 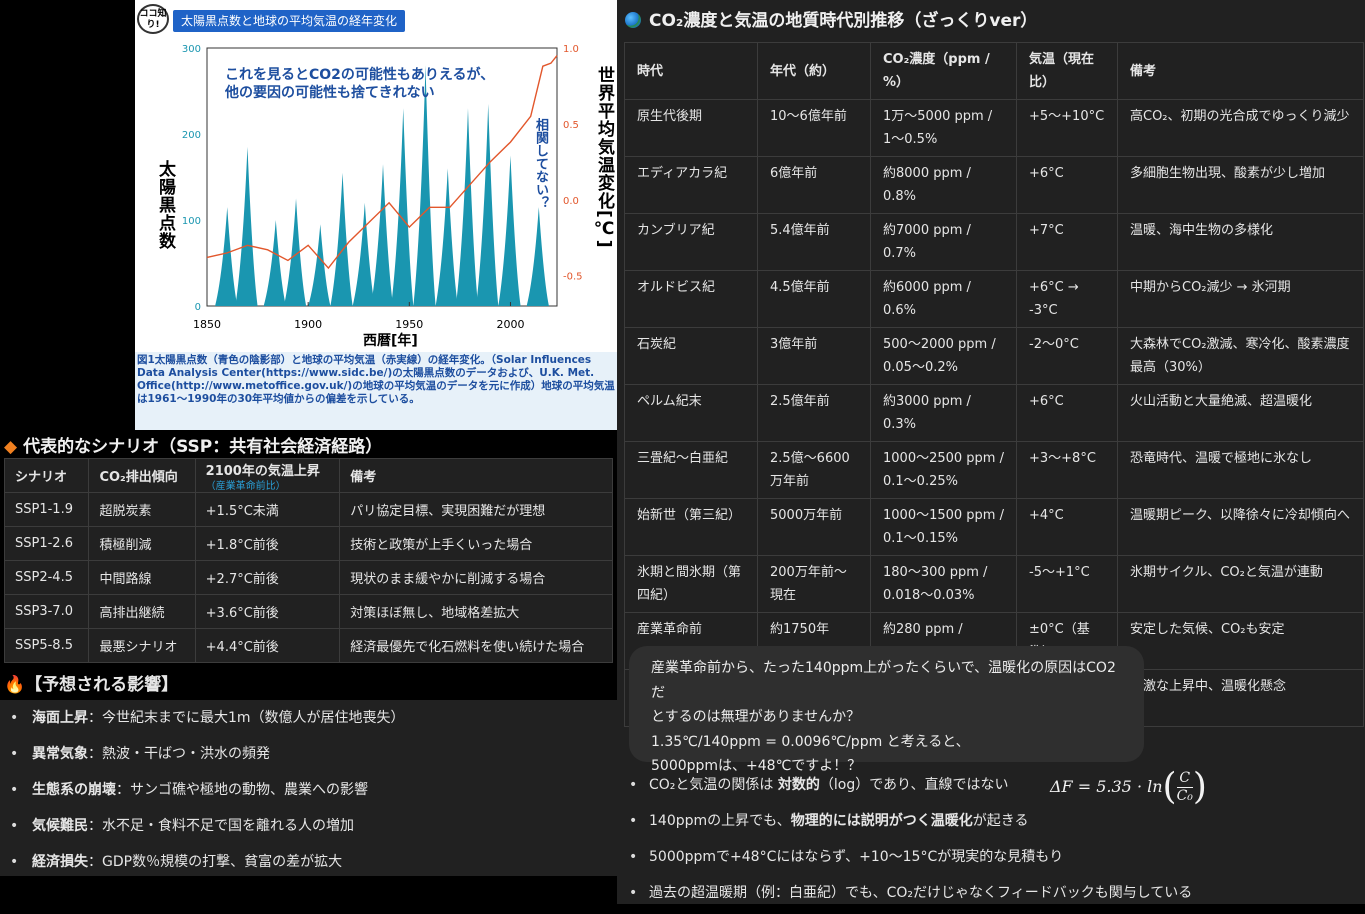 I want to click on table-row: SSP3-7.0 高排出継続 +3.6°C前後 対策ほぼ無し、地域格差拡大, so click(x=308, y=611).